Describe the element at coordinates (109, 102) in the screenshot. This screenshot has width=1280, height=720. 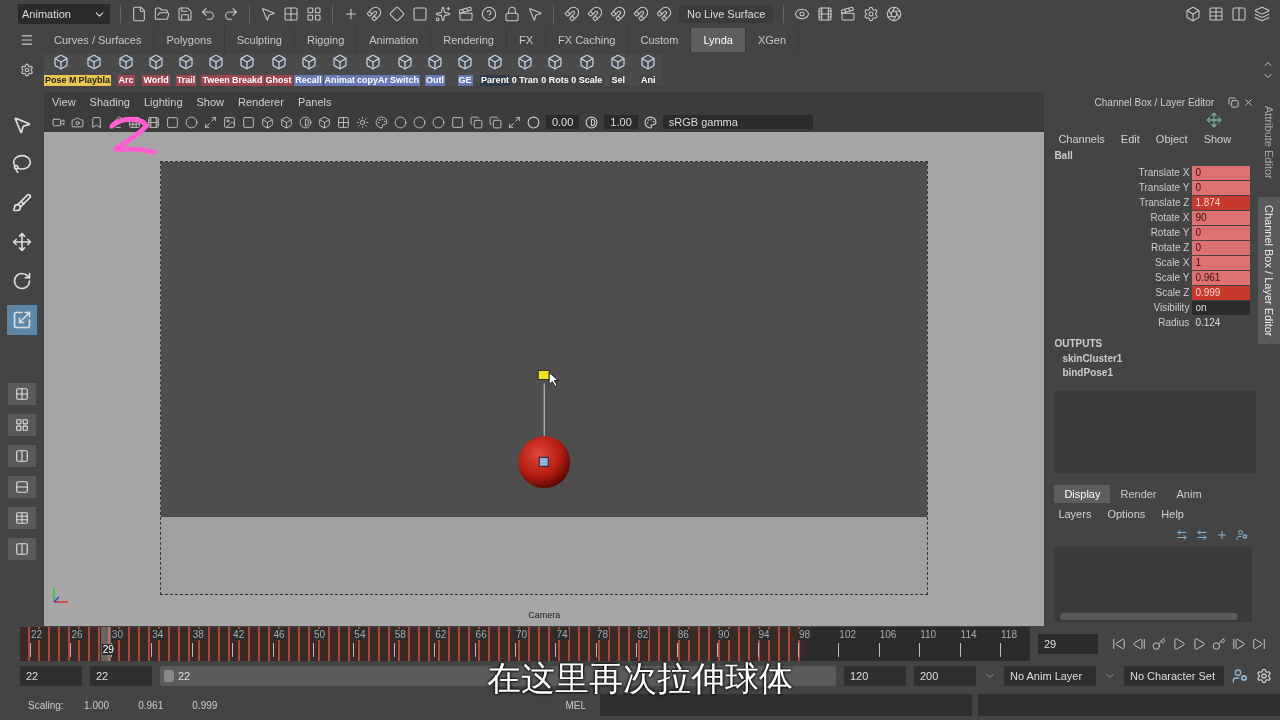
I see `menu-item: Shading` at that location.